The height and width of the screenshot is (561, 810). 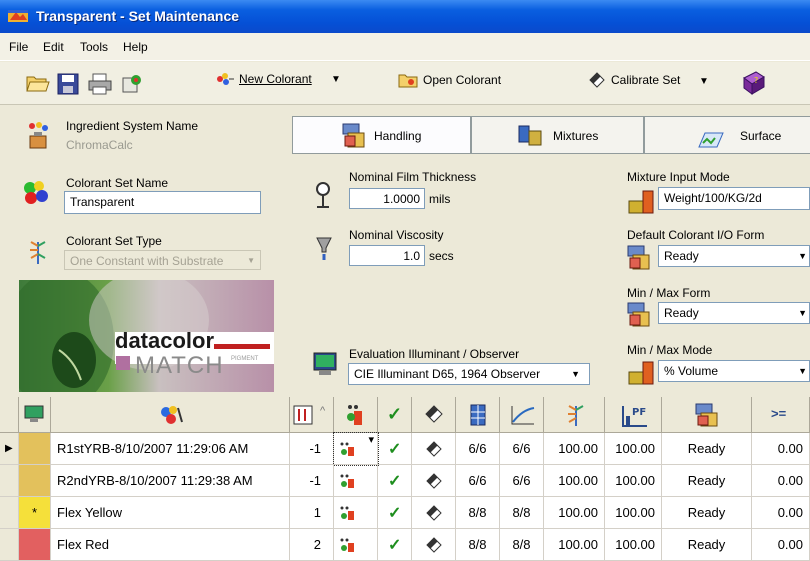 What do you see at coordinates (170, 513) in the screenshot?
I see `colorant-name-cell: Flex Yellow` at bounding box center [170, 513].